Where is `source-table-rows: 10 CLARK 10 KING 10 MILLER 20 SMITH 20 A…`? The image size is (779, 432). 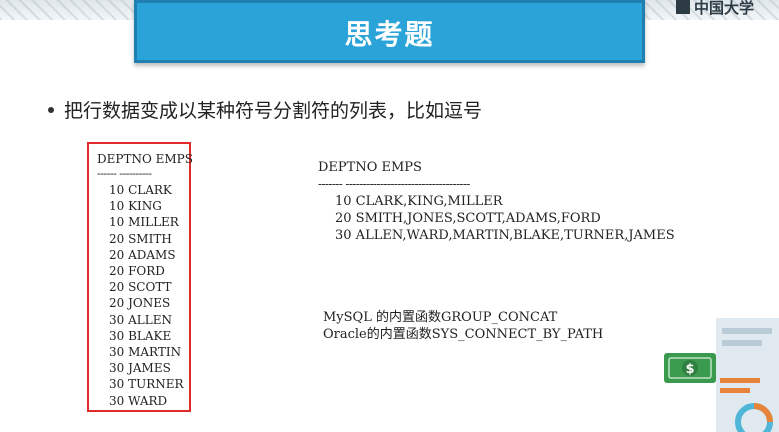
source-table-rows: 10 CLARK 10 KING 10 MILLER 20 SMITH 20 A… is located at coordinates (146, 295).